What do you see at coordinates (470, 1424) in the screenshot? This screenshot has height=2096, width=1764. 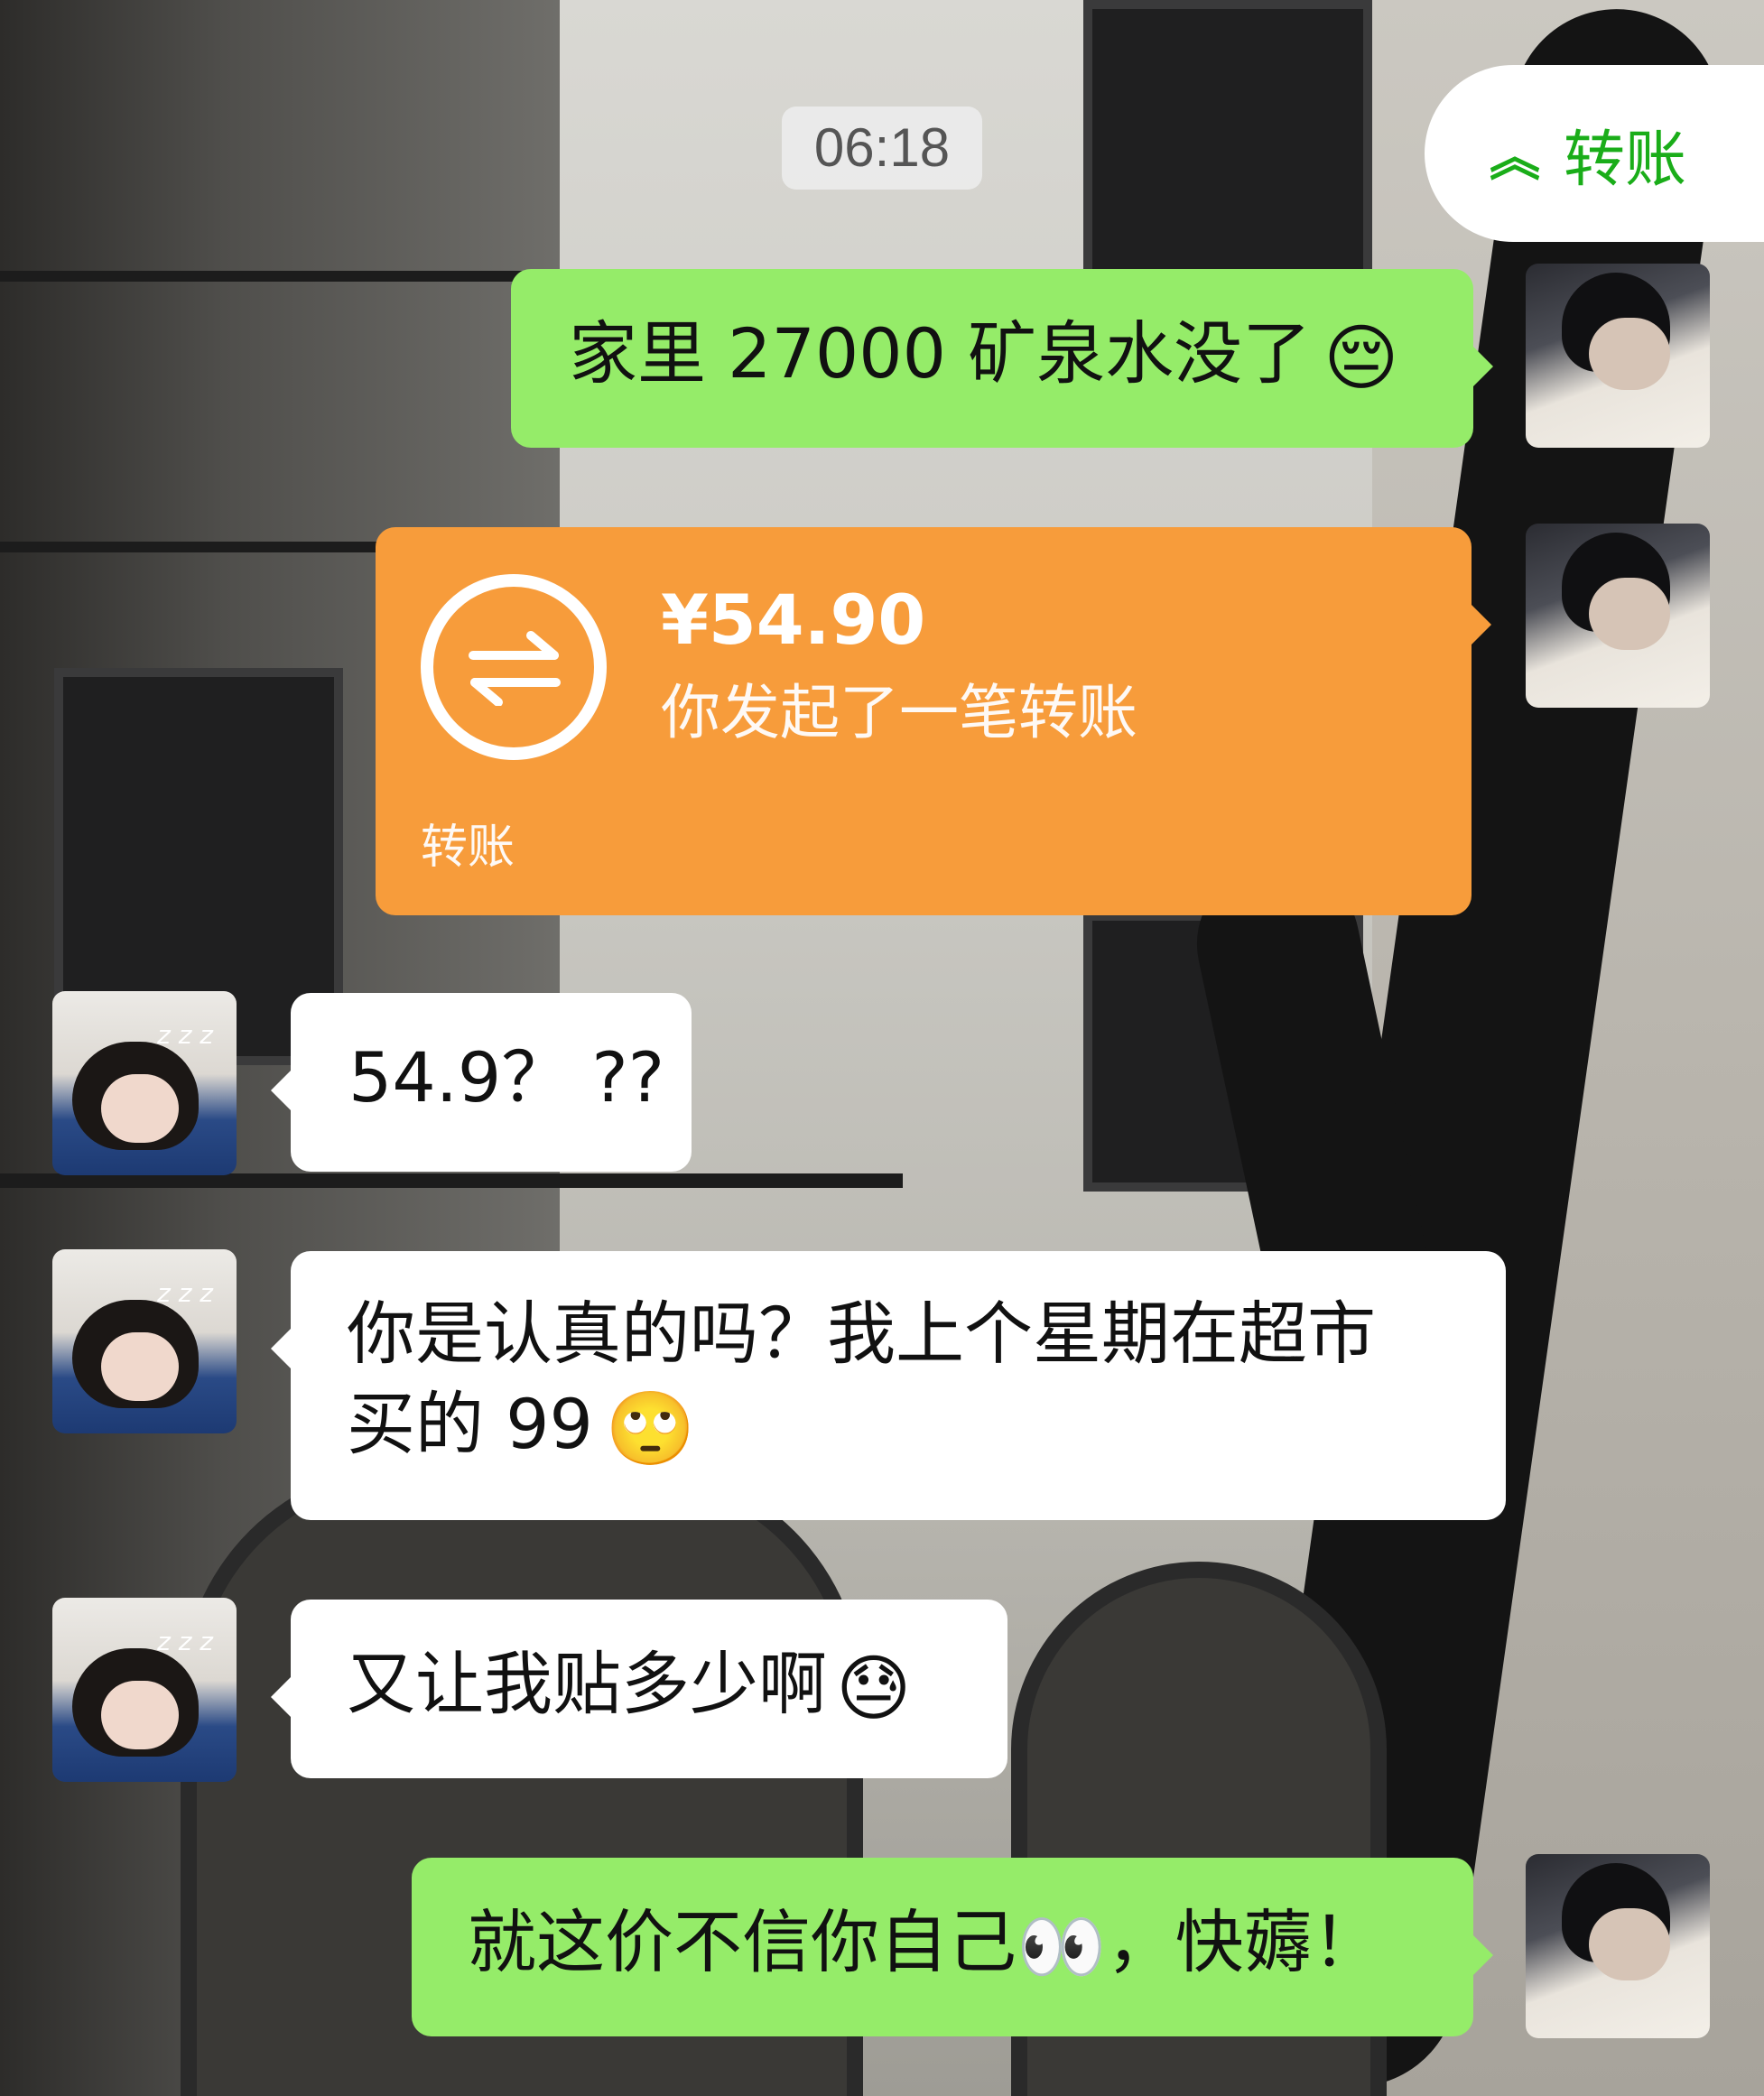 I see `message-text-line: 买的 99` at bounding box center [470, 1424].